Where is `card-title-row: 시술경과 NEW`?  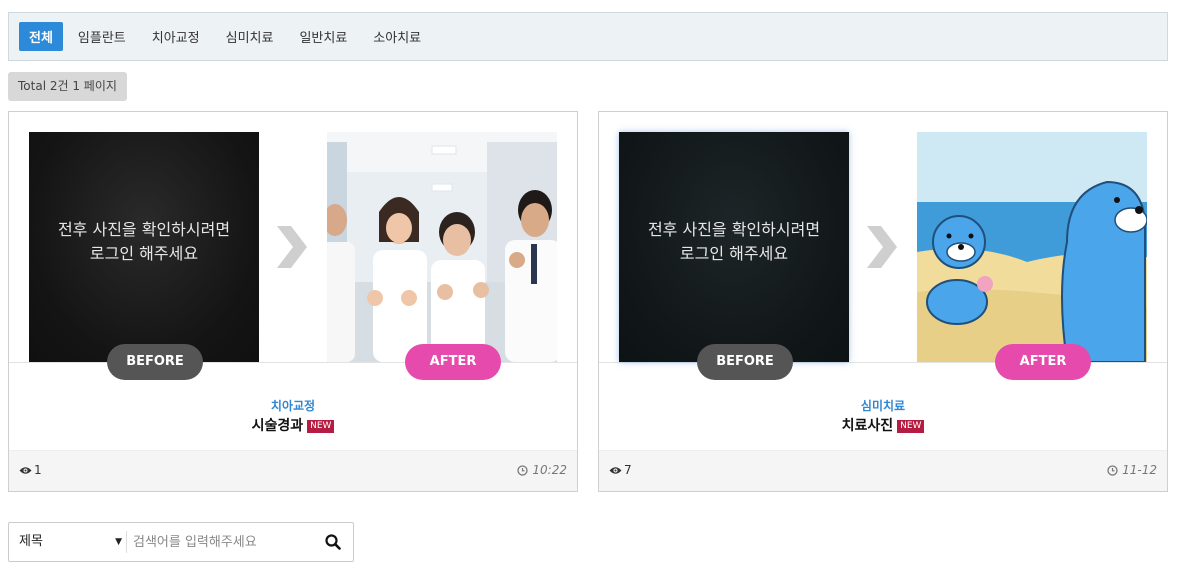
card-title-row: 시술경과 NEW is located at coordinates (293, 425).